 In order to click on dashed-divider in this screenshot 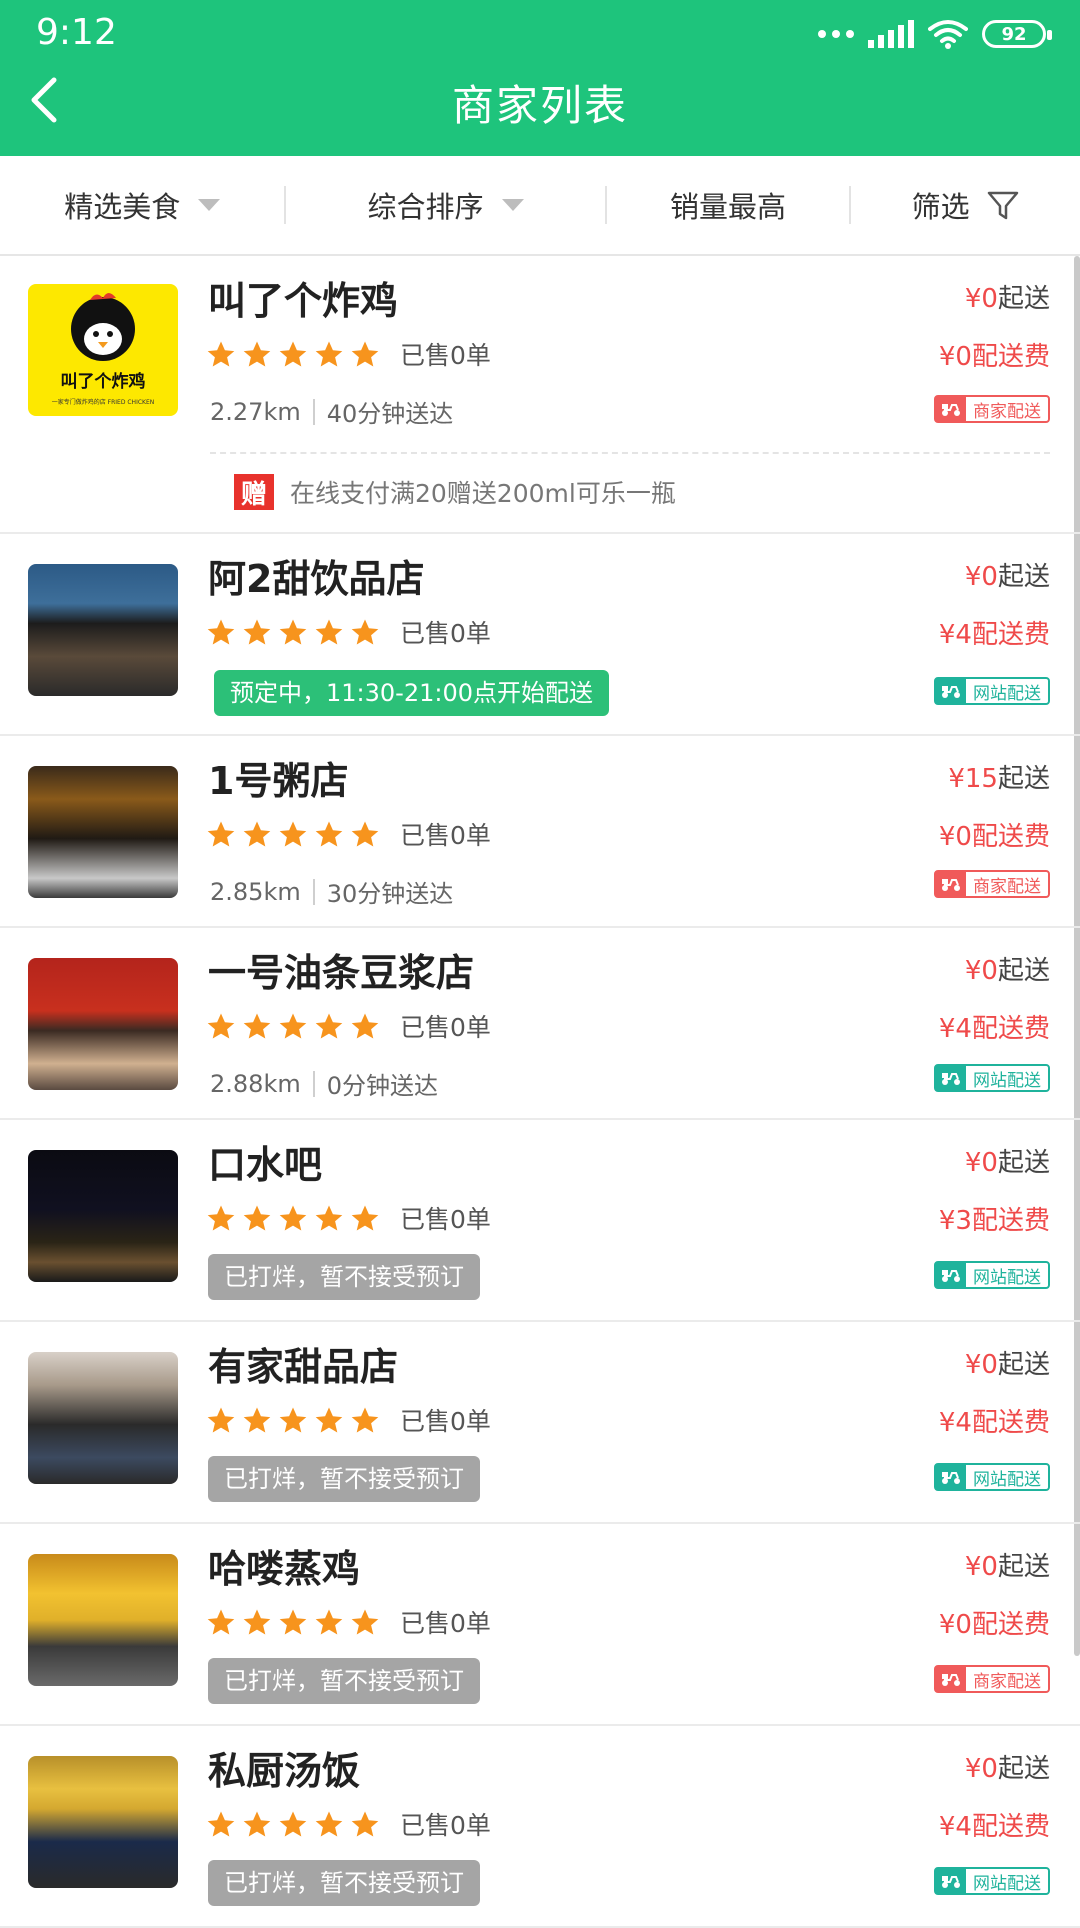, I will do `click(630, 453)`.